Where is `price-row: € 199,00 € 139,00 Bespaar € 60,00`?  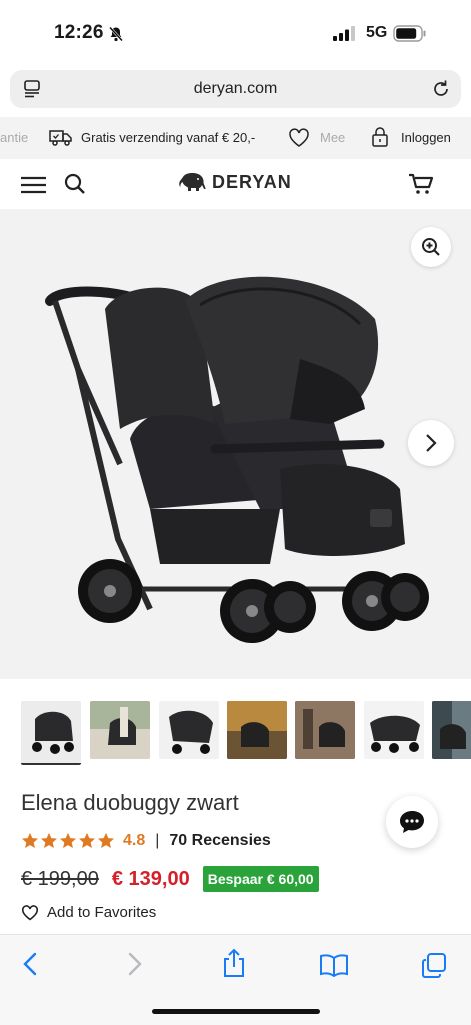
price-row: € 199,00 € 139,00 Bespaar € 60,00 is located at coordinates (170, 879).